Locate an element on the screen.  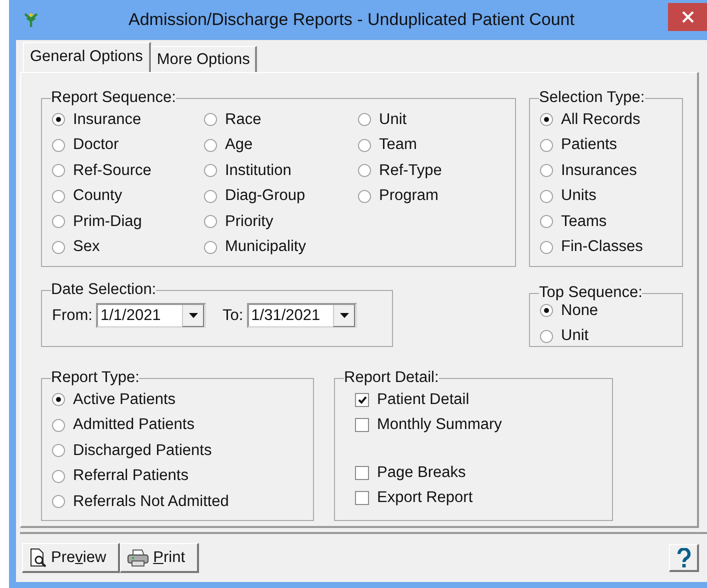
radio-label: Fin-Classes is located at coordinates (602, 247).